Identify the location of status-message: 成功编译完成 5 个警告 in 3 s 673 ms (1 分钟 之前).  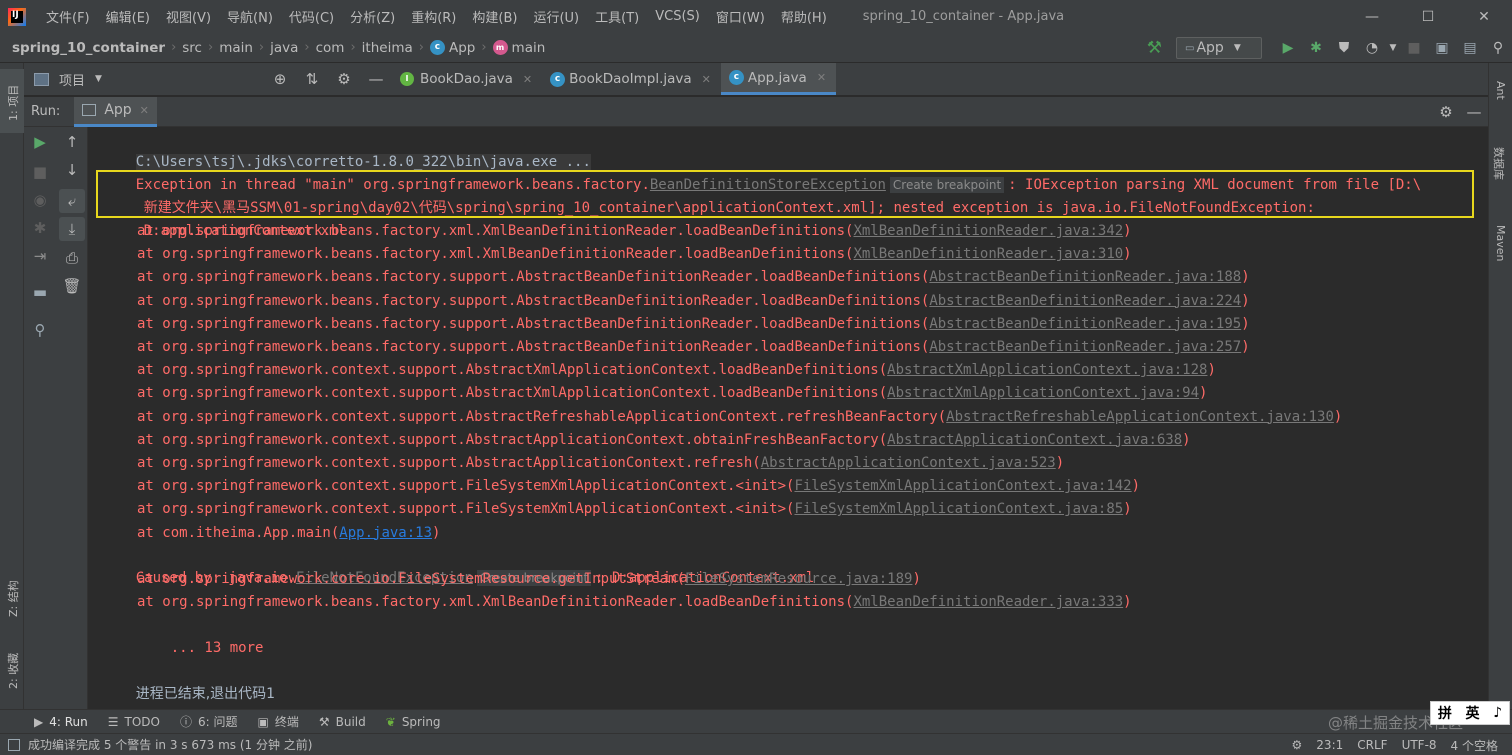
(170, 744).